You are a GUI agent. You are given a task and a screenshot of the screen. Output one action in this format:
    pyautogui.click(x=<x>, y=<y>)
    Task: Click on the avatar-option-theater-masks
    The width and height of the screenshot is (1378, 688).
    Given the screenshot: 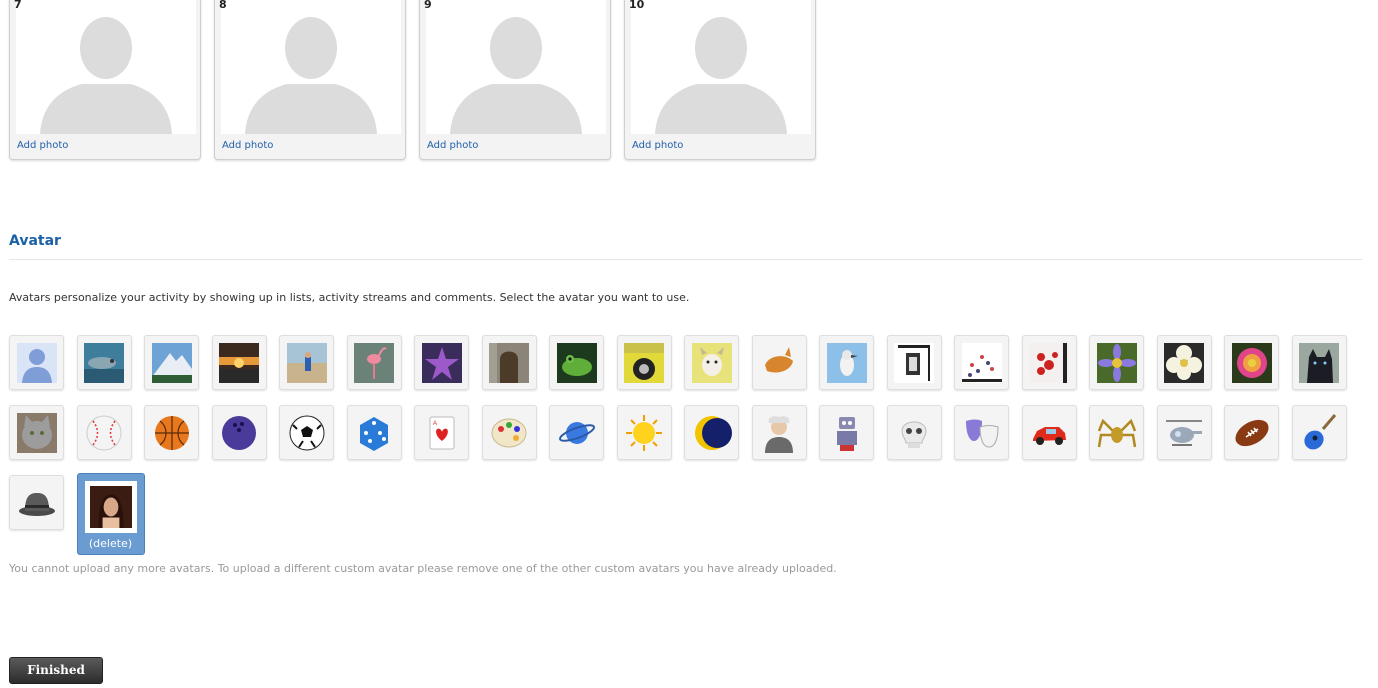 What is the action you would take?
    pyautogui.click(x=981, y=432)
    